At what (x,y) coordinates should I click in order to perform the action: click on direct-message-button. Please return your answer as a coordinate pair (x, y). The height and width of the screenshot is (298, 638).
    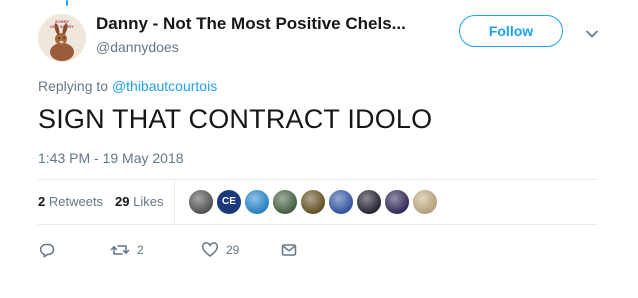
    Looking at the image, I should click on (289, 250).